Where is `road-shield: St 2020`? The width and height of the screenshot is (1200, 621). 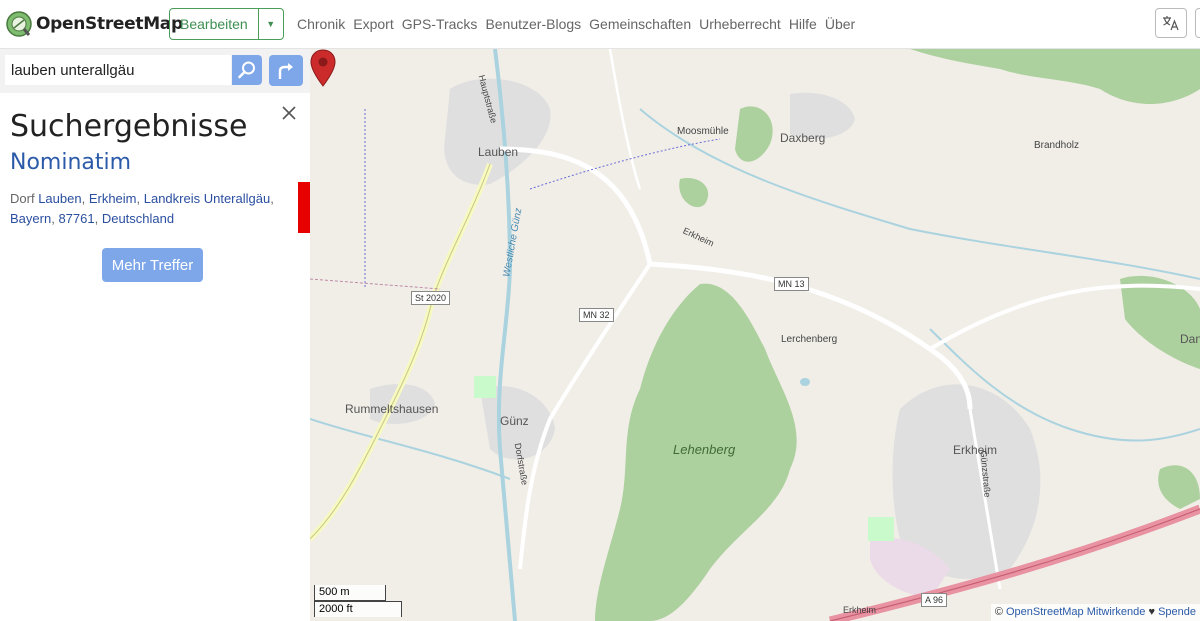
road-shield: St 2020 is located at coordinates (431, 298).